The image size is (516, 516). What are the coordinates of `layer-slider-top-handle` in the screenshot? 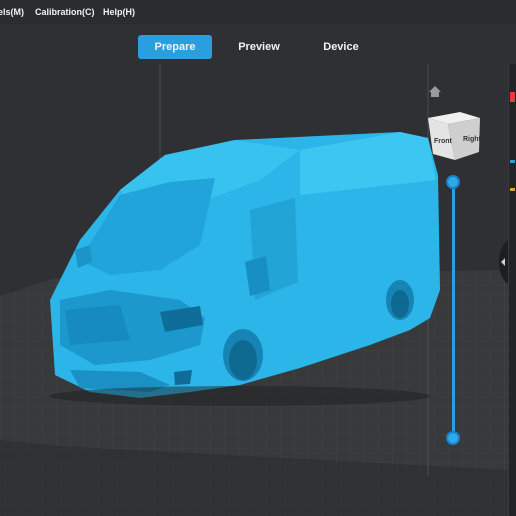 It's located at (453, 182).